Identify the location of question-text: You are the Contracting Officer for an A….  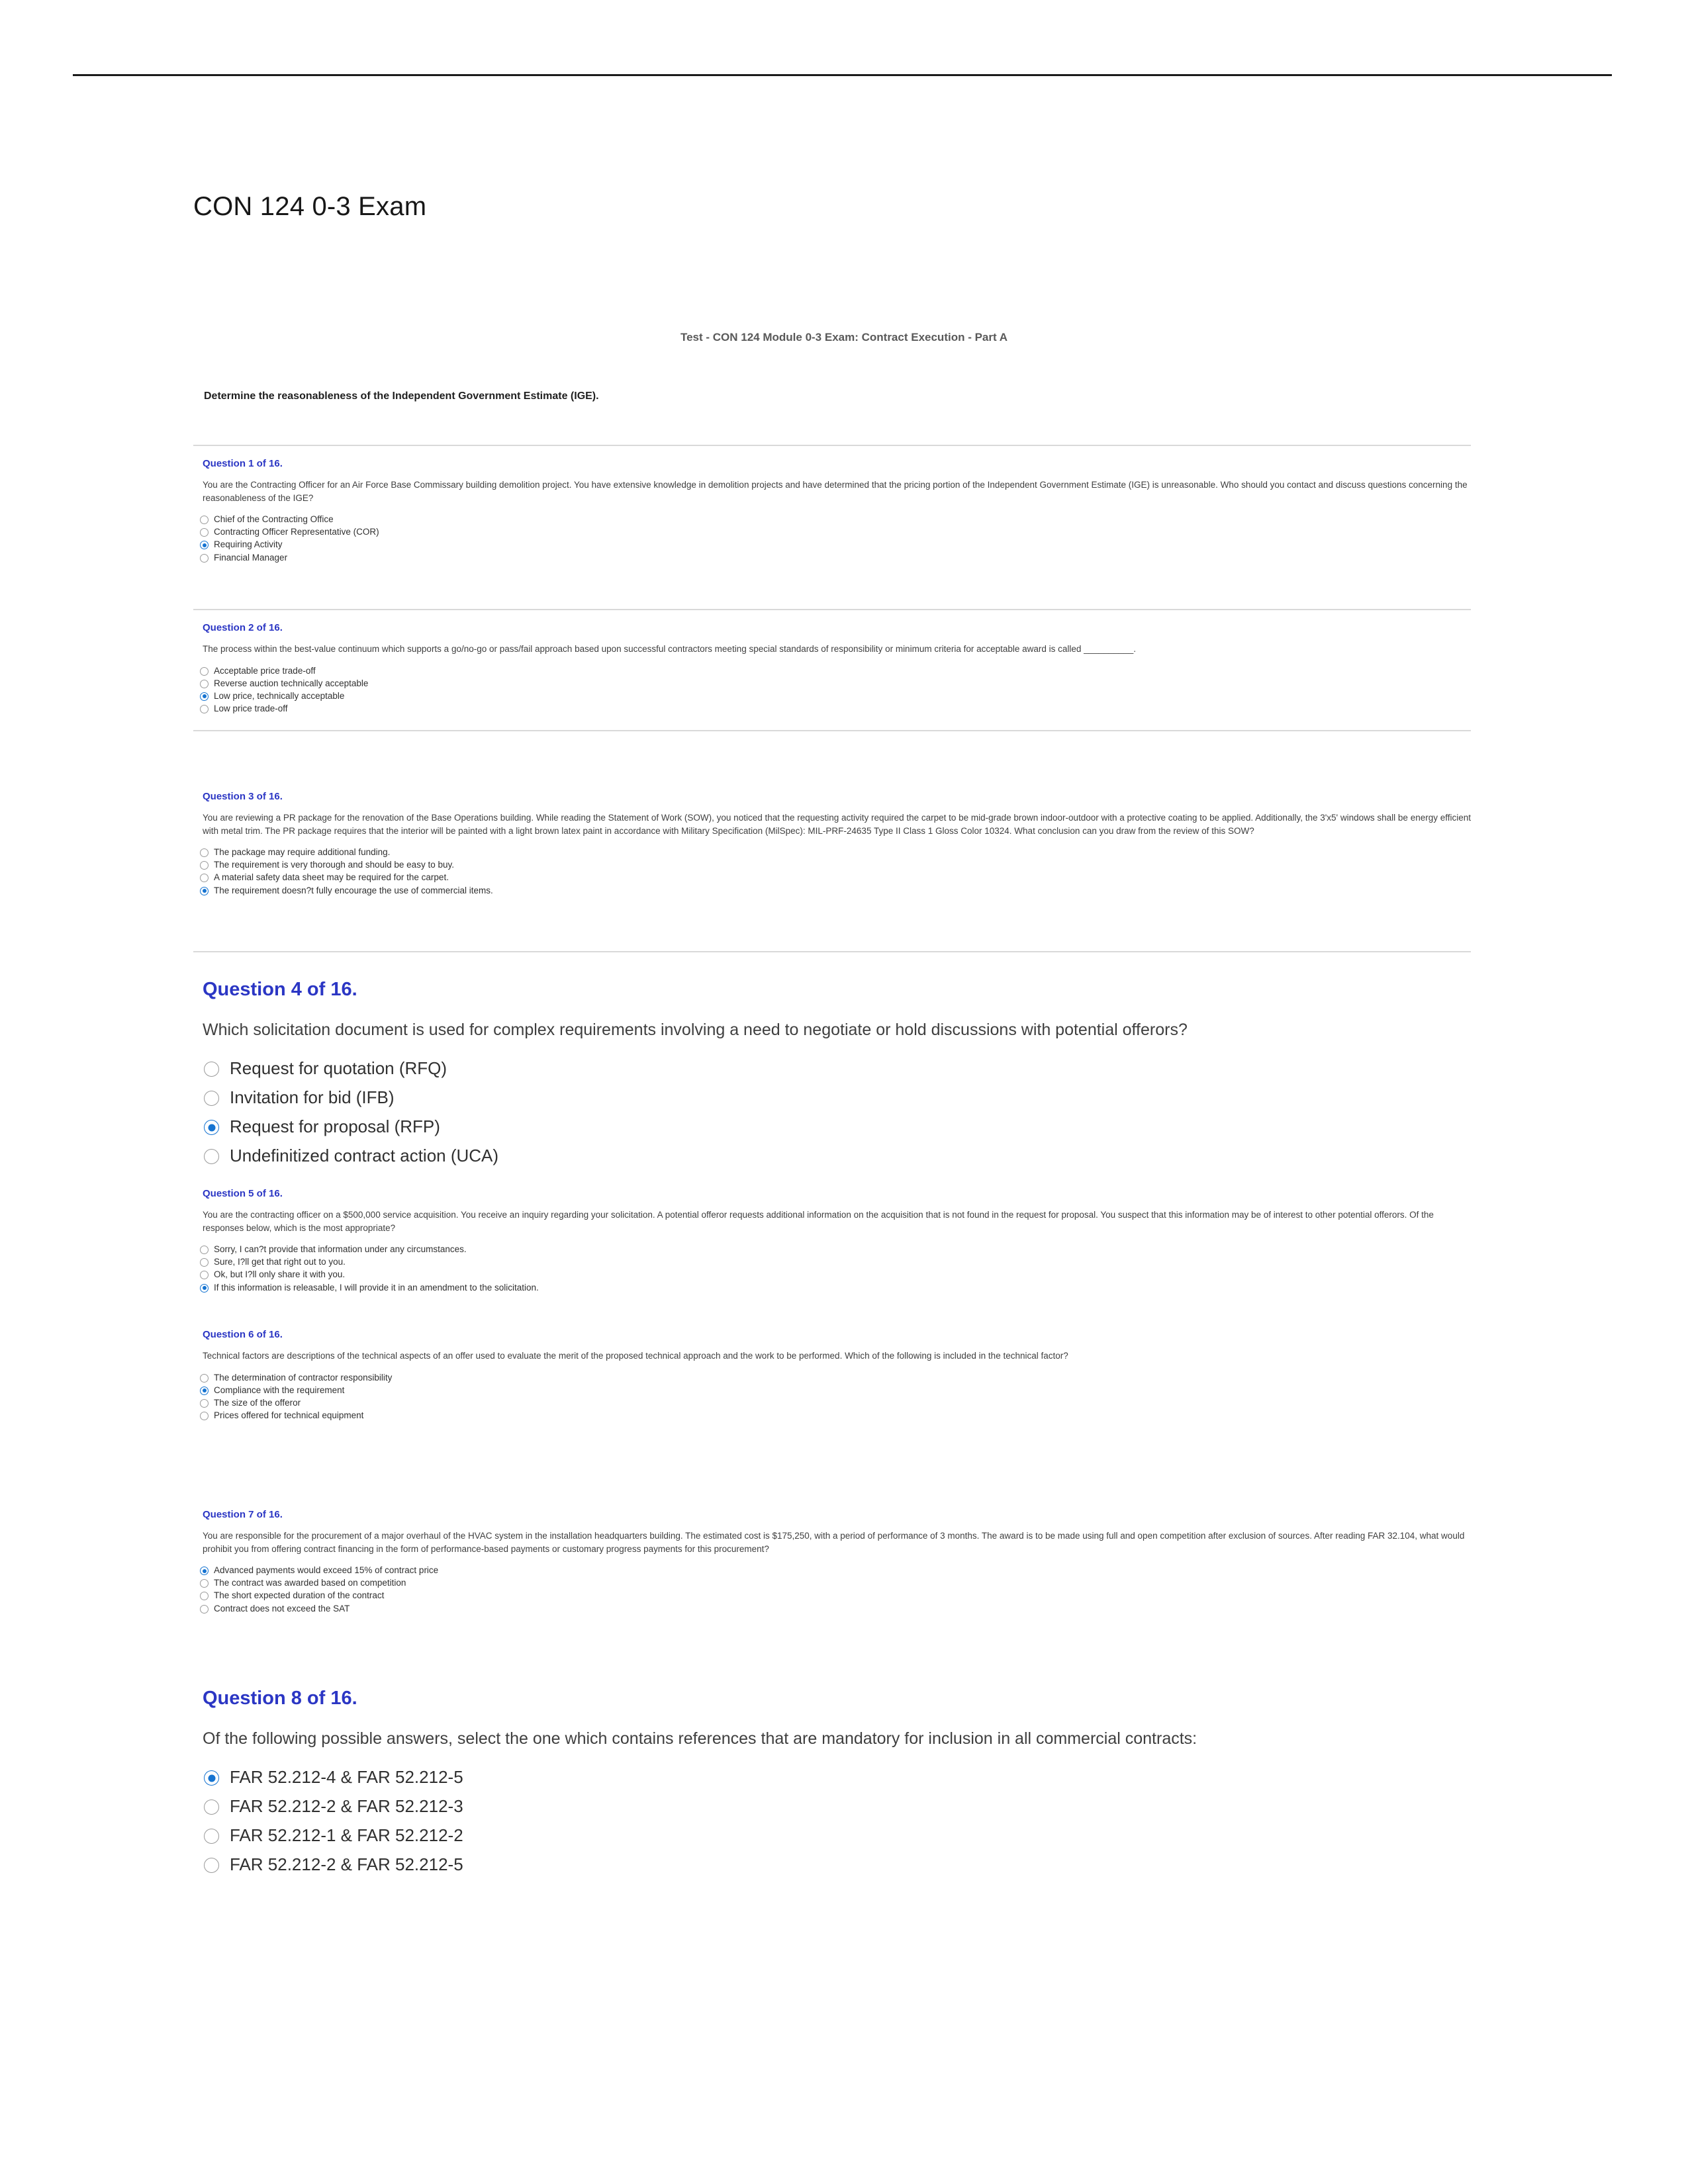
(835, 491).